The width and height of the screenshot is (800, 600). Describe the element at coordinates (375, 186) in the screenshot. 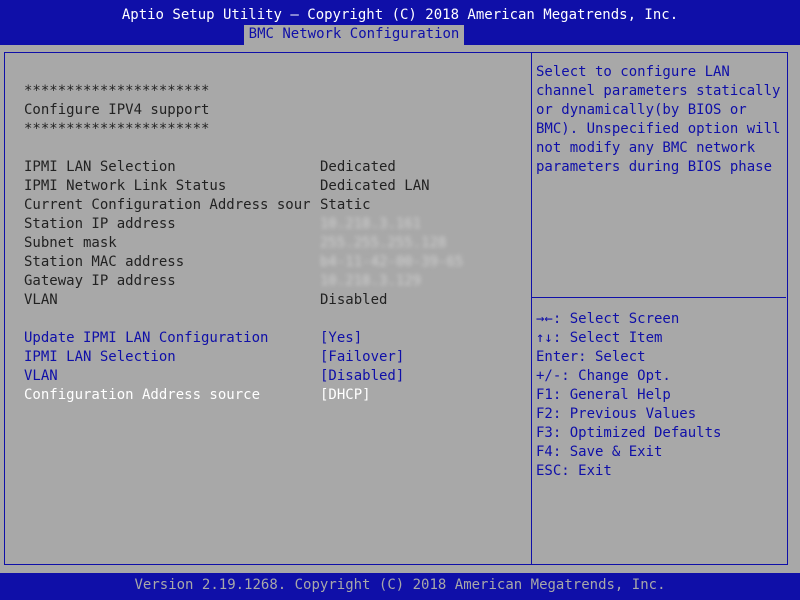

I see `info-value-link-status: Dedicated LAN` at that location.